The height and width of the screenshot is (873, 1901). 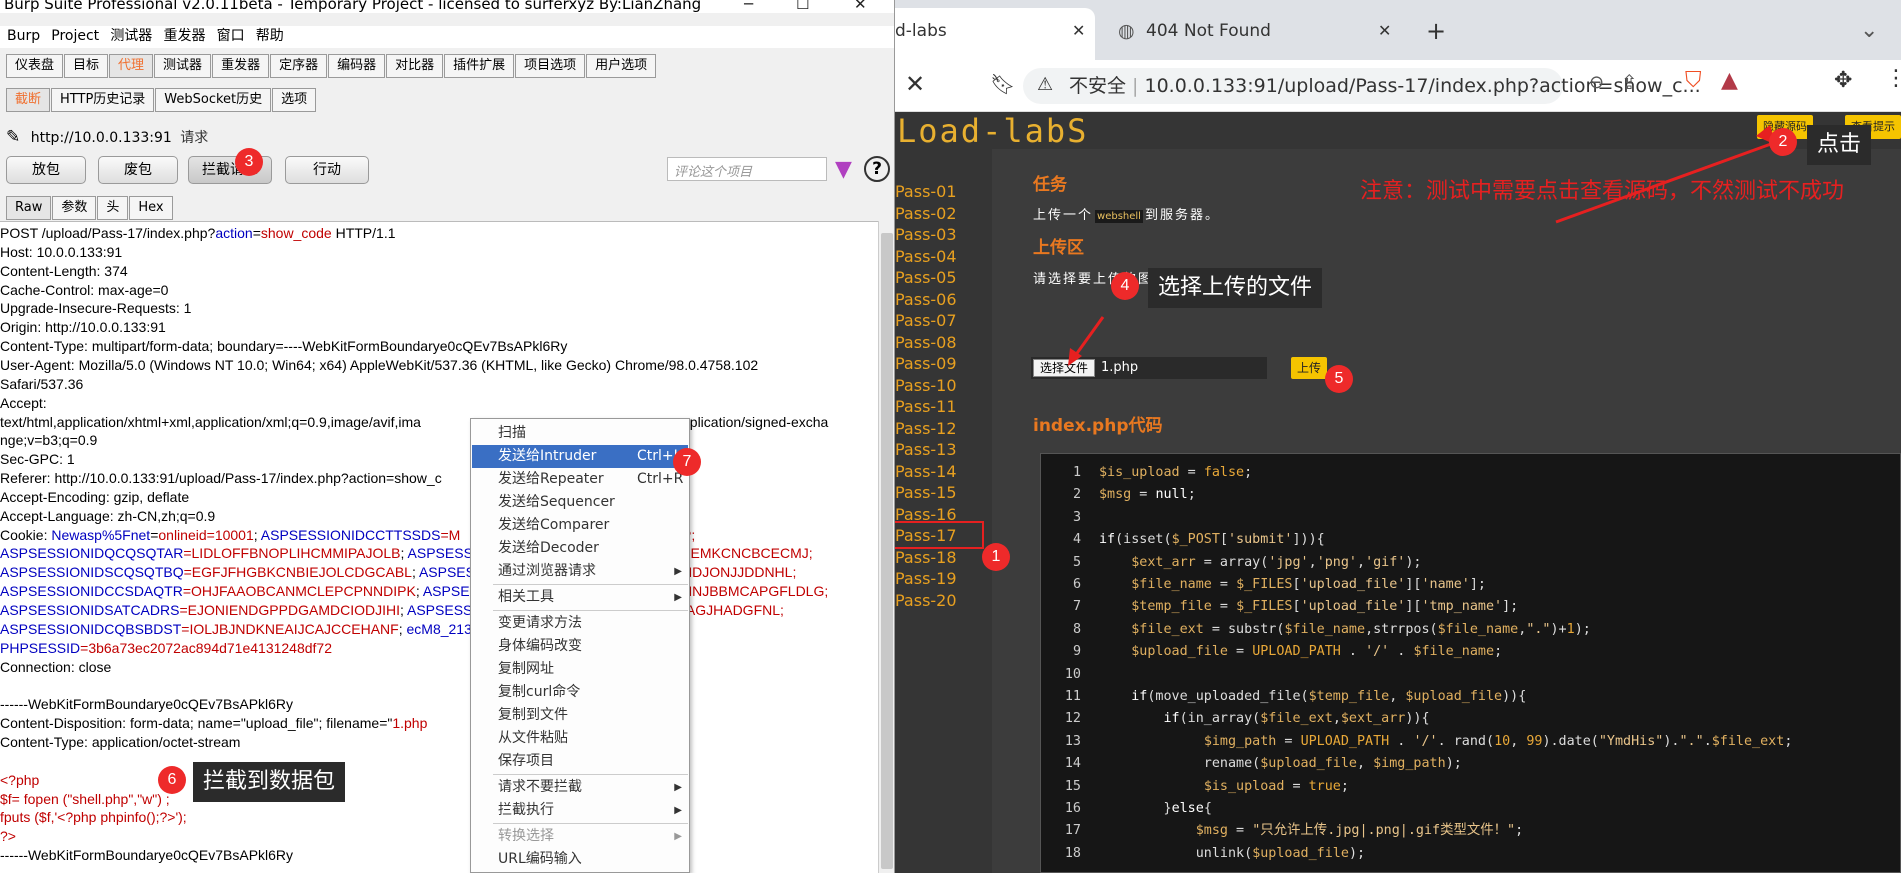 I want to click on tab-repeater: 重发器, so click(x=241, y=66).